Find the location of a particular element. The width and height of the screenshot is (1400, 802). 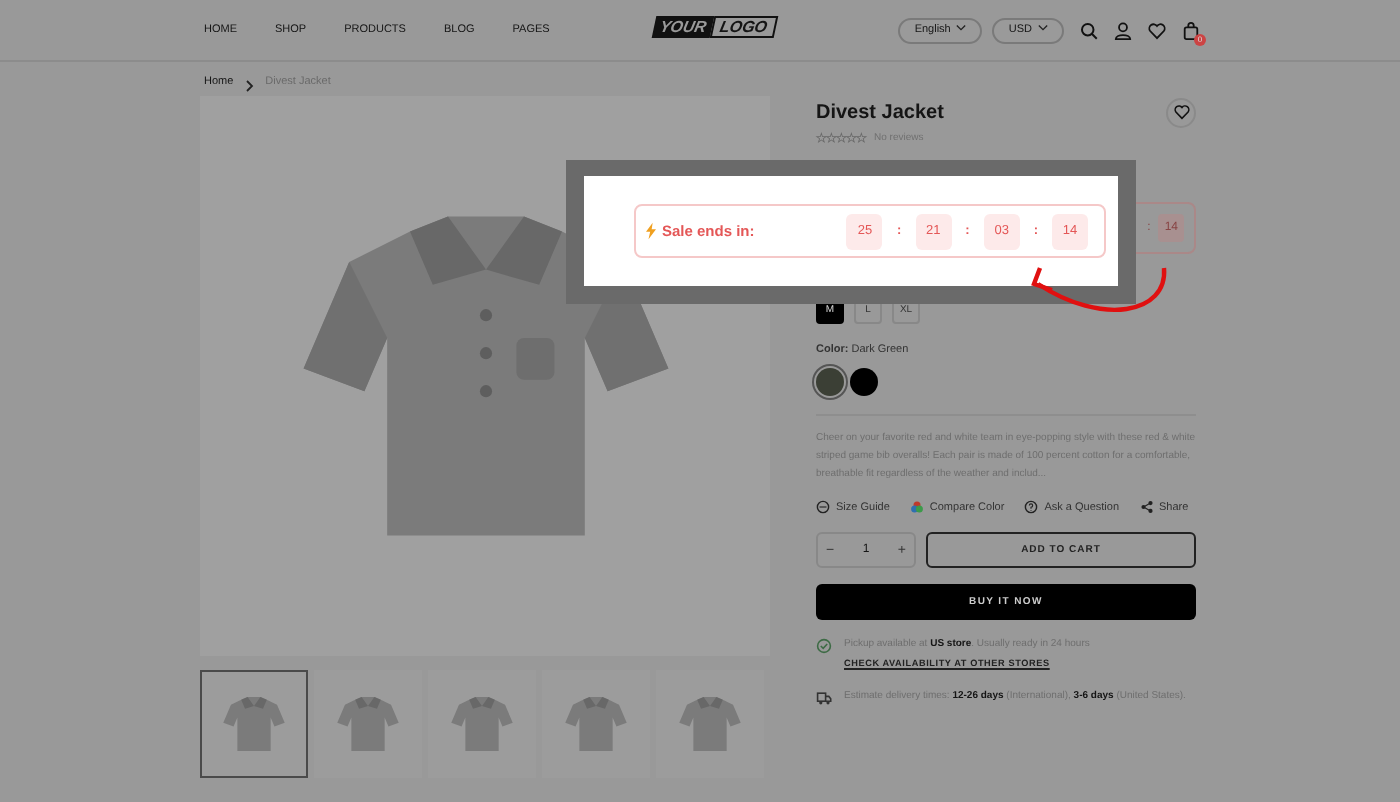

product-title: Divest Jacket is located at coordinates (880, 112).